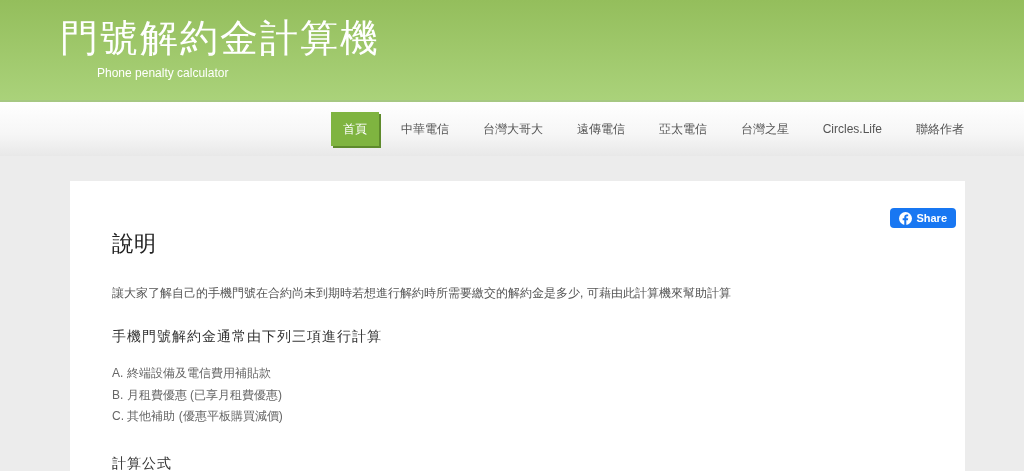  What do you see at coordinates (923, 218) in the screenshot?
I see `share-button: Share` at bounding box center [923, 218].